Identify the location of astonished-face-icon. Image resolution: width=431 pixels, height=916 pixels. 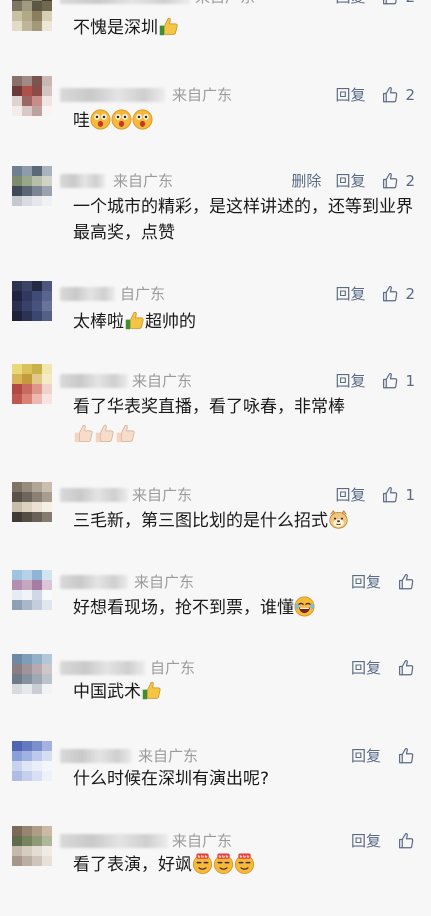
(121, 119).